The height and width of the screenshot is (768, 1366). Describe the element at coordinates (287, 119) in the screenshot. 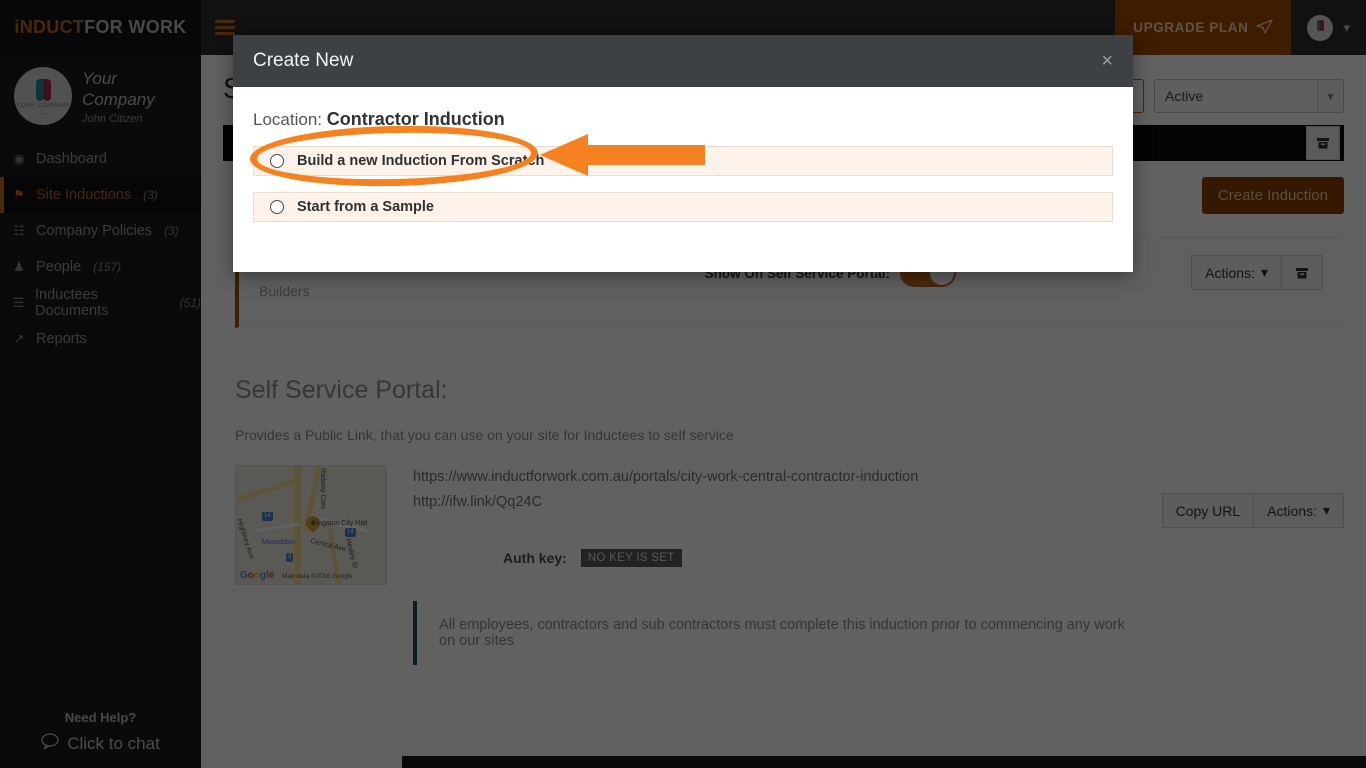

I see `modal-location-prefix: Location:` at that location.